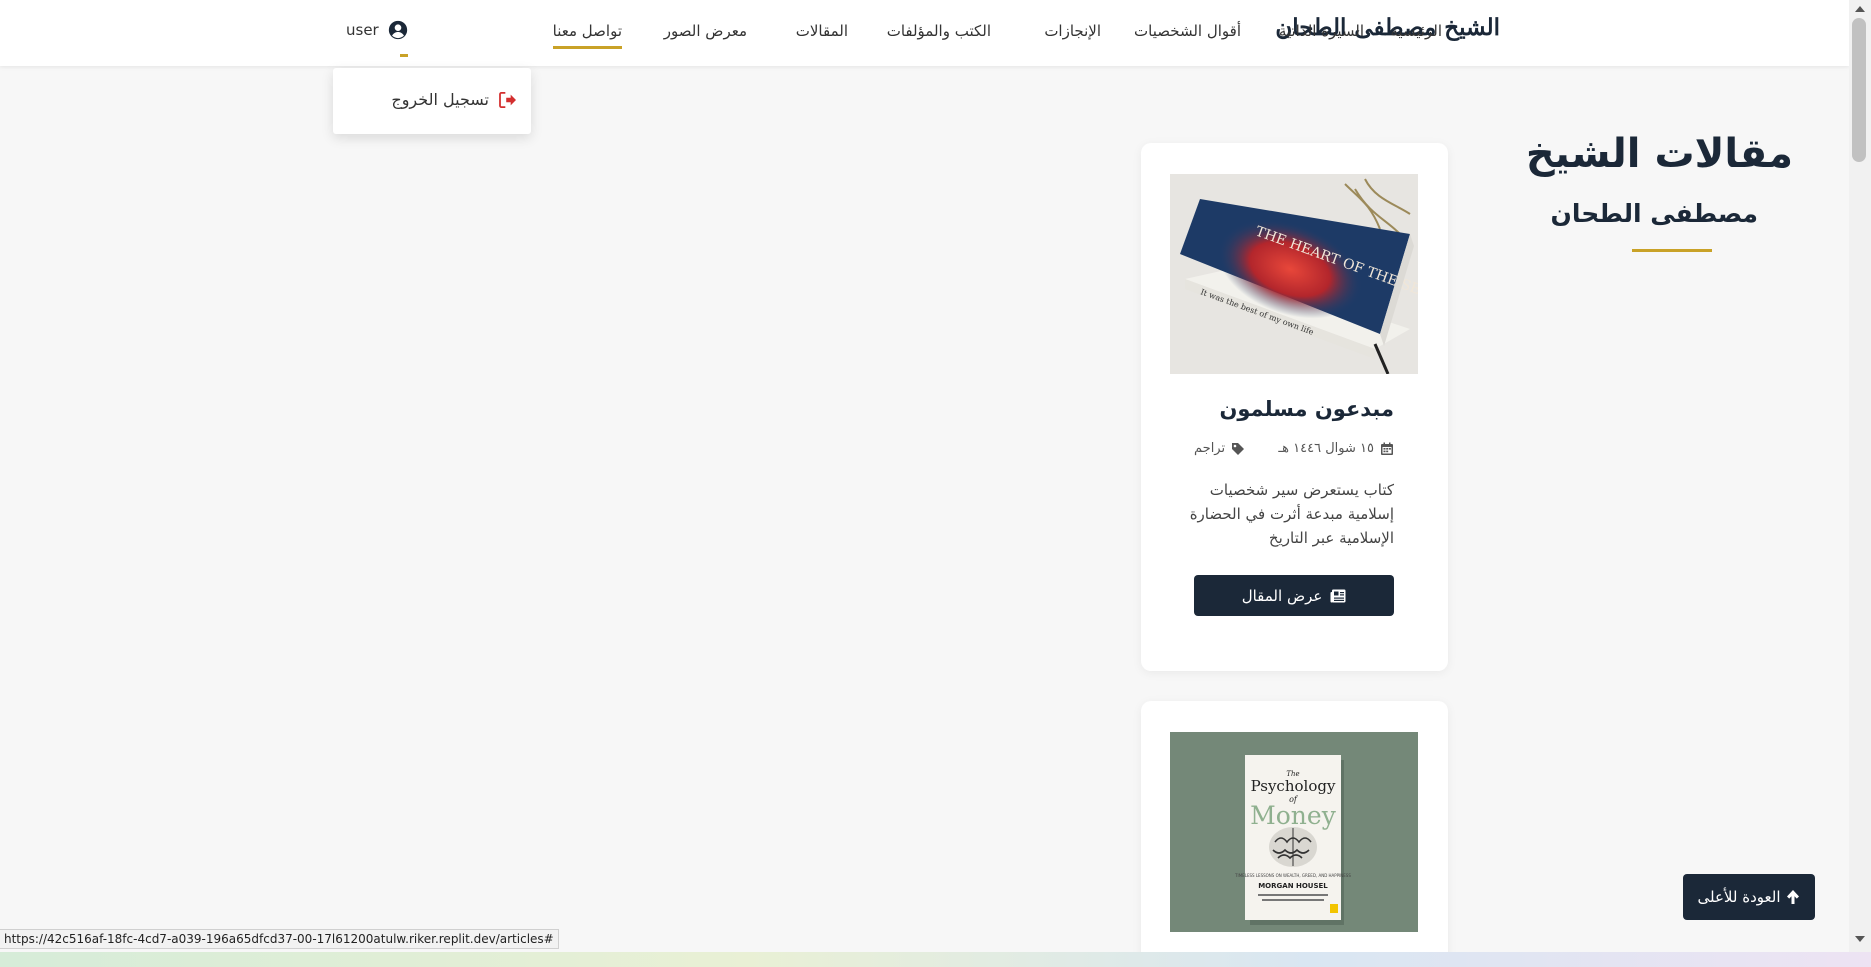 This screenshot has height=967, width=1871. I want to click on arrow-up-icon, so click(1793, 897).